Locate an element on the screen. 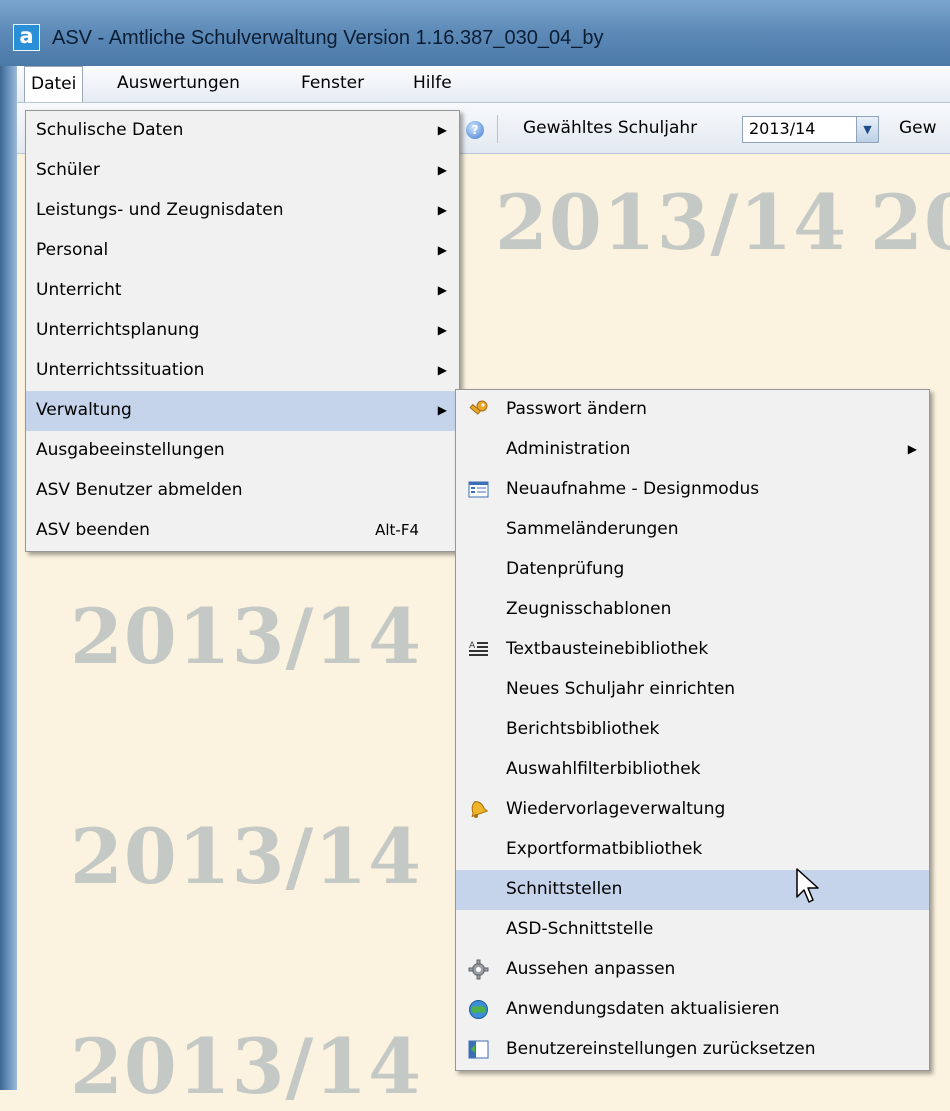  menu-item-label: Auswahlfilterbibliothek is located at coordinates (603, 769).